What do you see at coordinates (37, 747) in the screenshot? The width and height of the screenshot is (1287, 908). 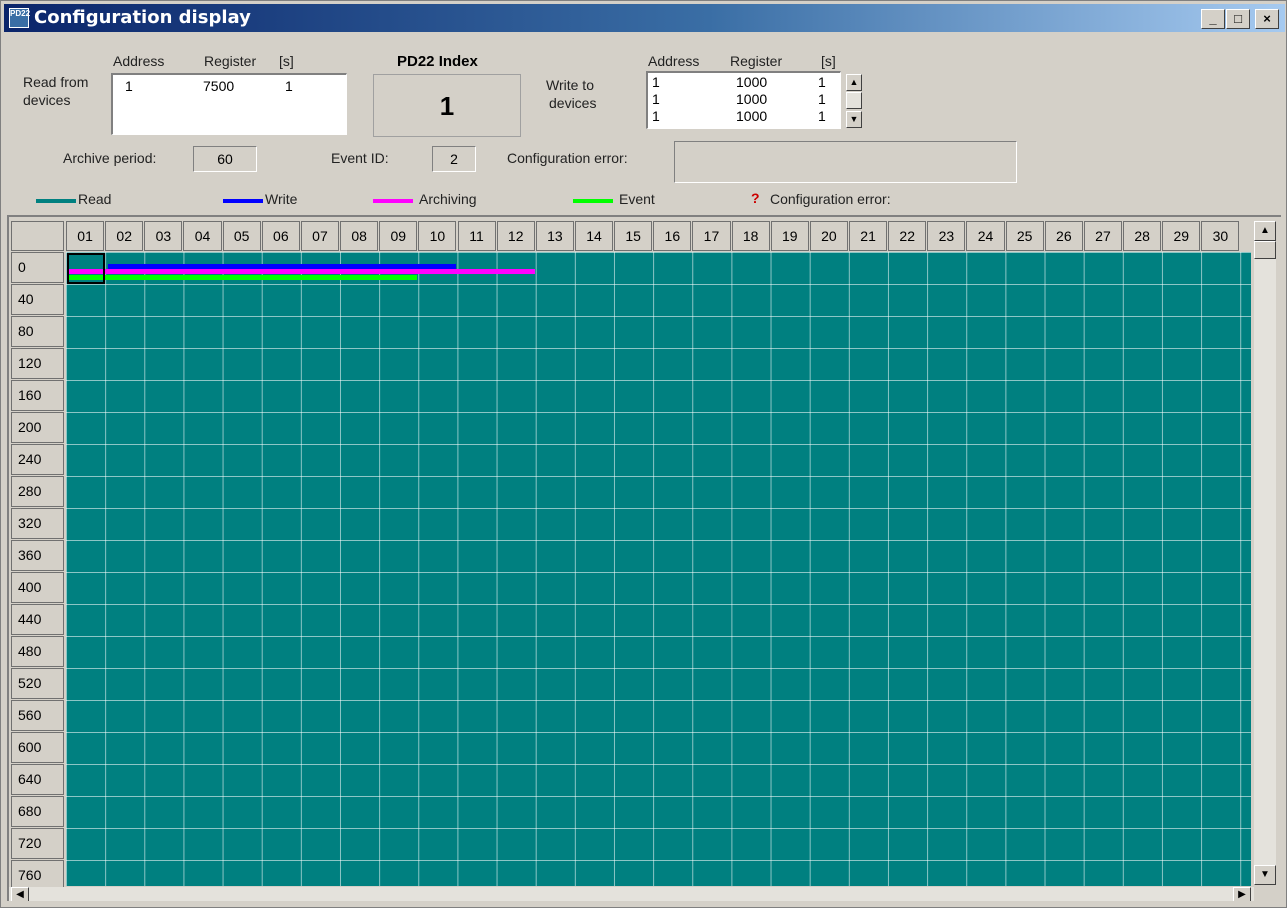 I see `row-header: 600` at bounding box center [37, 747].